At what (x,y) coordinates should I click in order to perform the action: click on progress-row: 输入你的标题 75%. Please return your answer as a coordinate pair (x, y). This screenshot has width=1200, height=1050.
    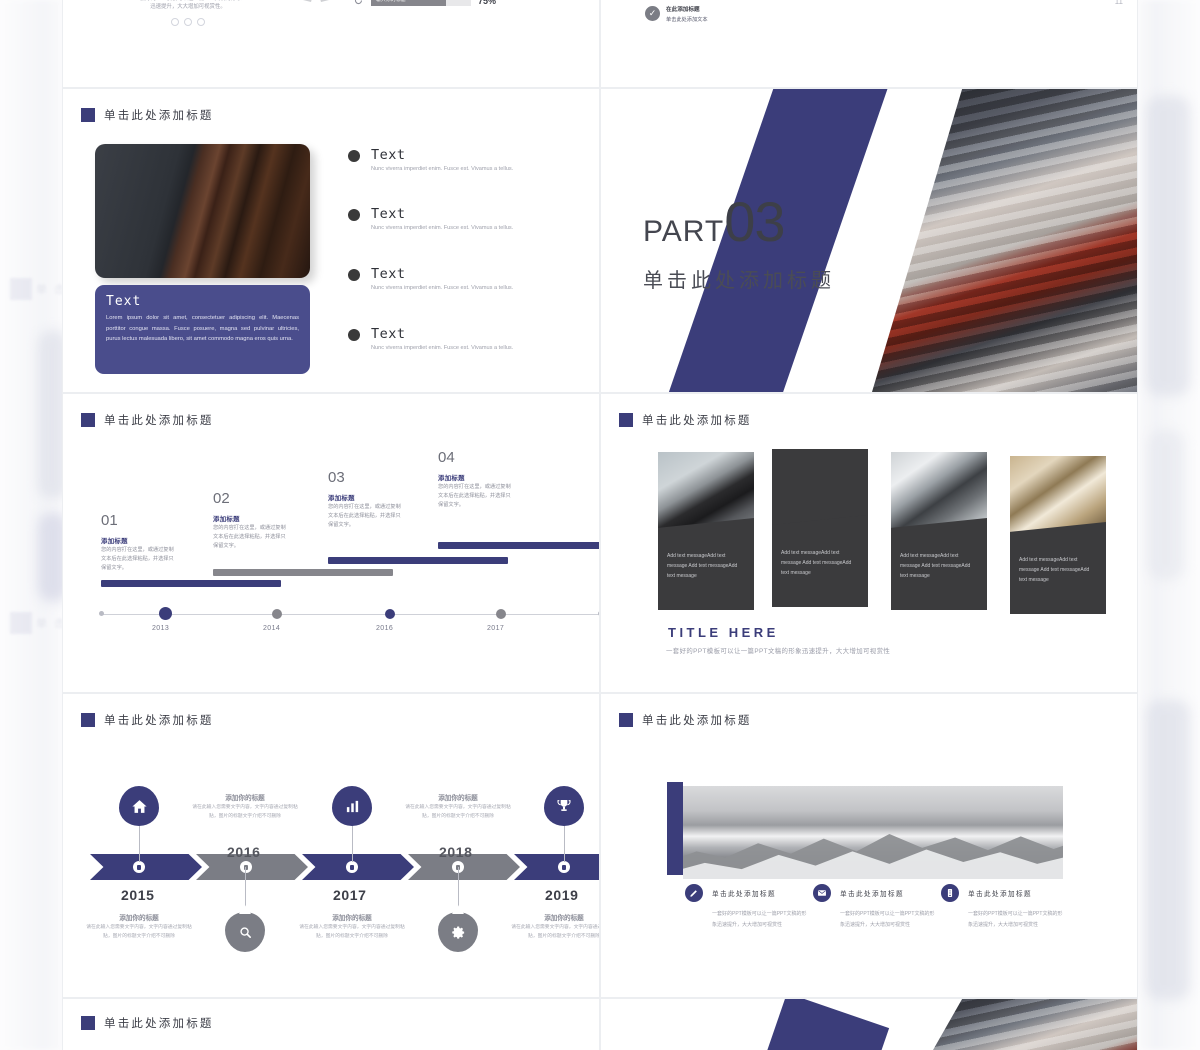
    Looking at the image, I should click on (424, 3).